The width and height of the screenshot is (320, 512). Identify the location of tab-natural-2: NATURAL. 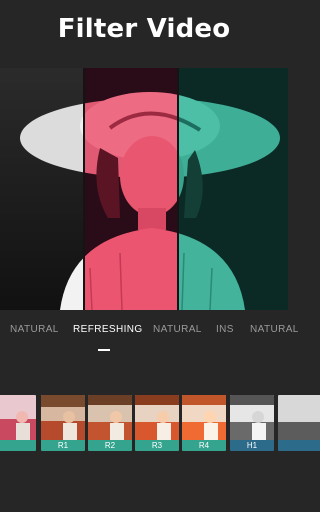
(177, 329).